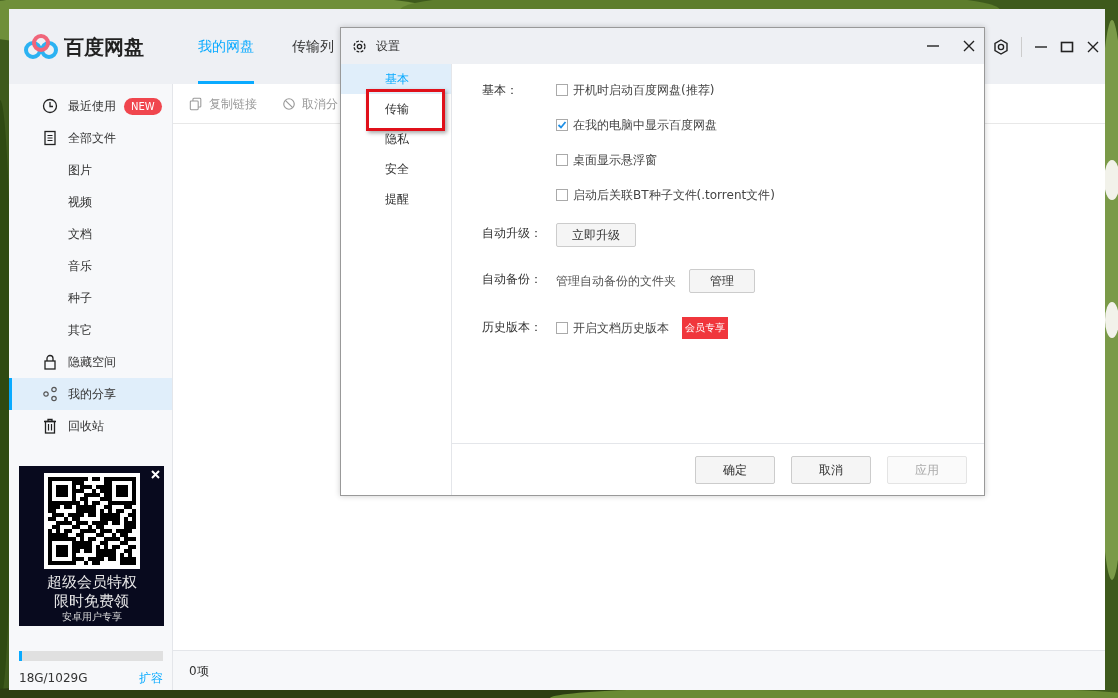 This screenshot has height=698, width=1118. I want to click on sidebar-label: 音乐, so click(80, 266).